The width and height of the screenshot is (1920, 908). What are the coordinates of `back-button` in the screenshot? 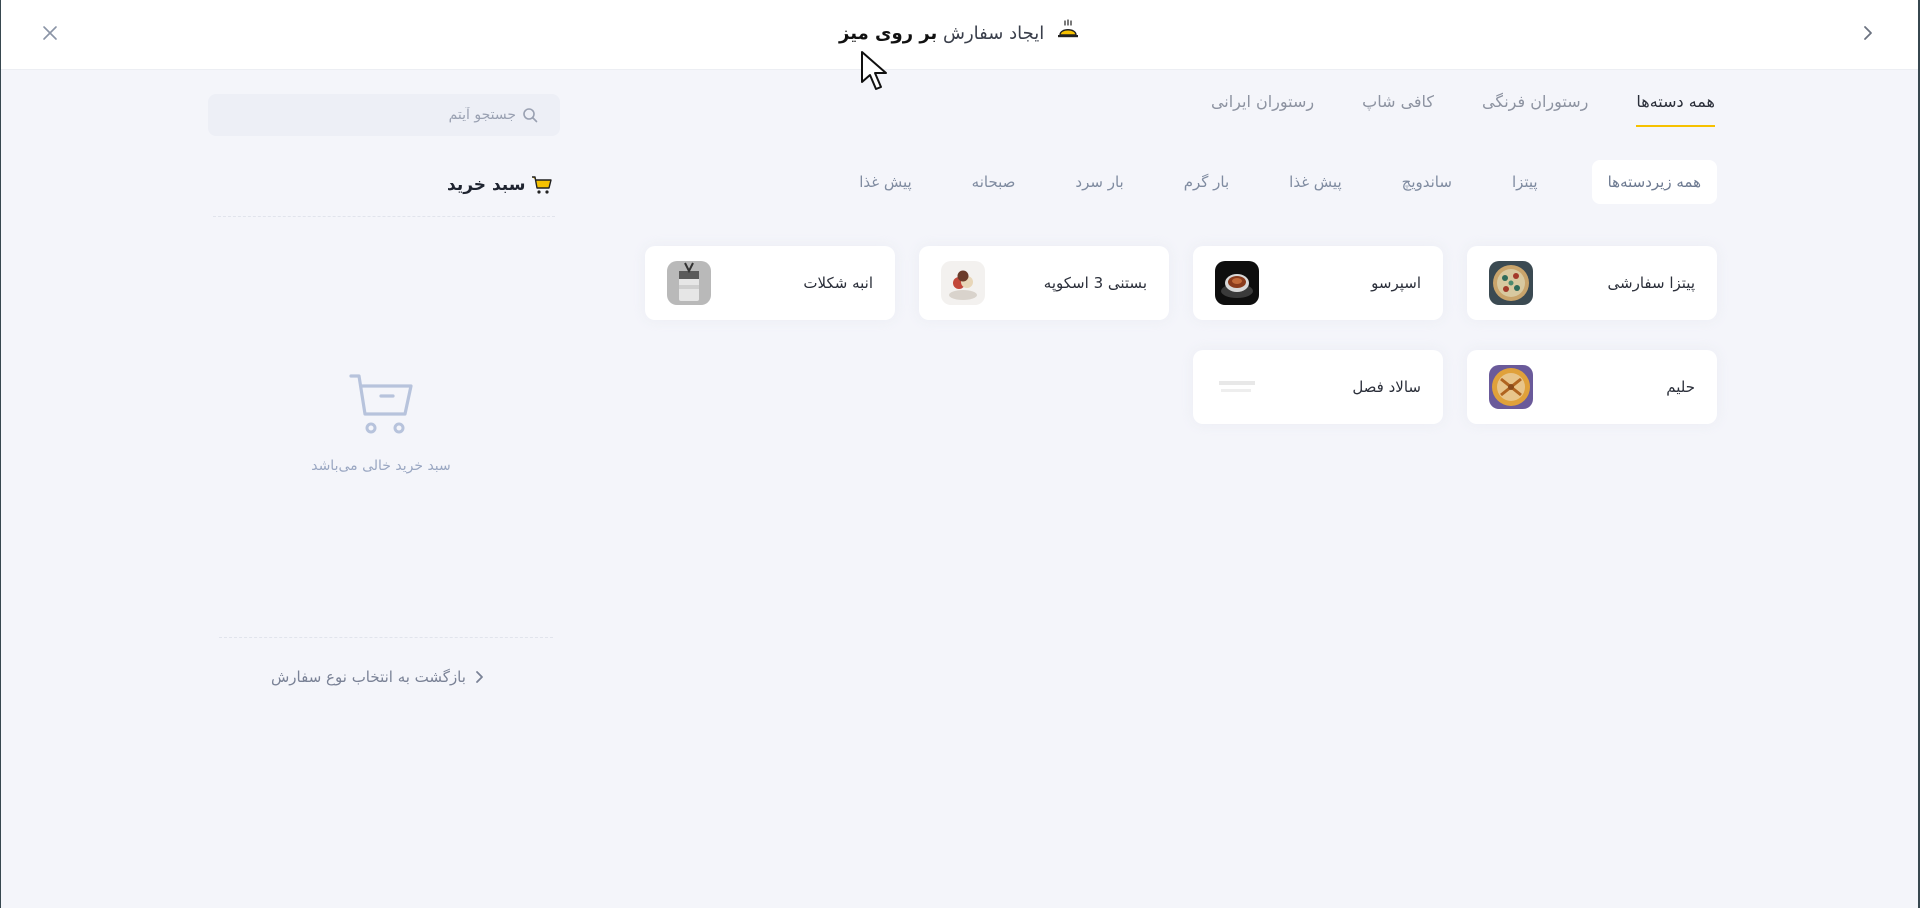 It's located at (1868, 33).